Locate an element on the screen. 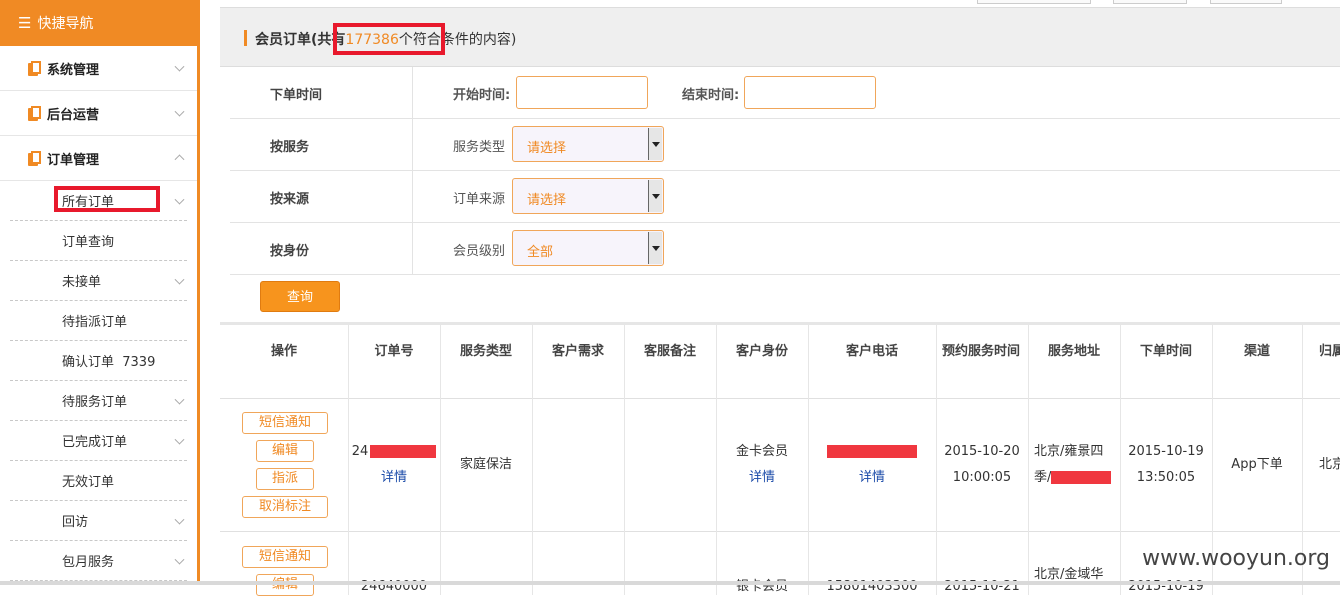  column-header: 下单时间 is located at coordinates (1165, 351).